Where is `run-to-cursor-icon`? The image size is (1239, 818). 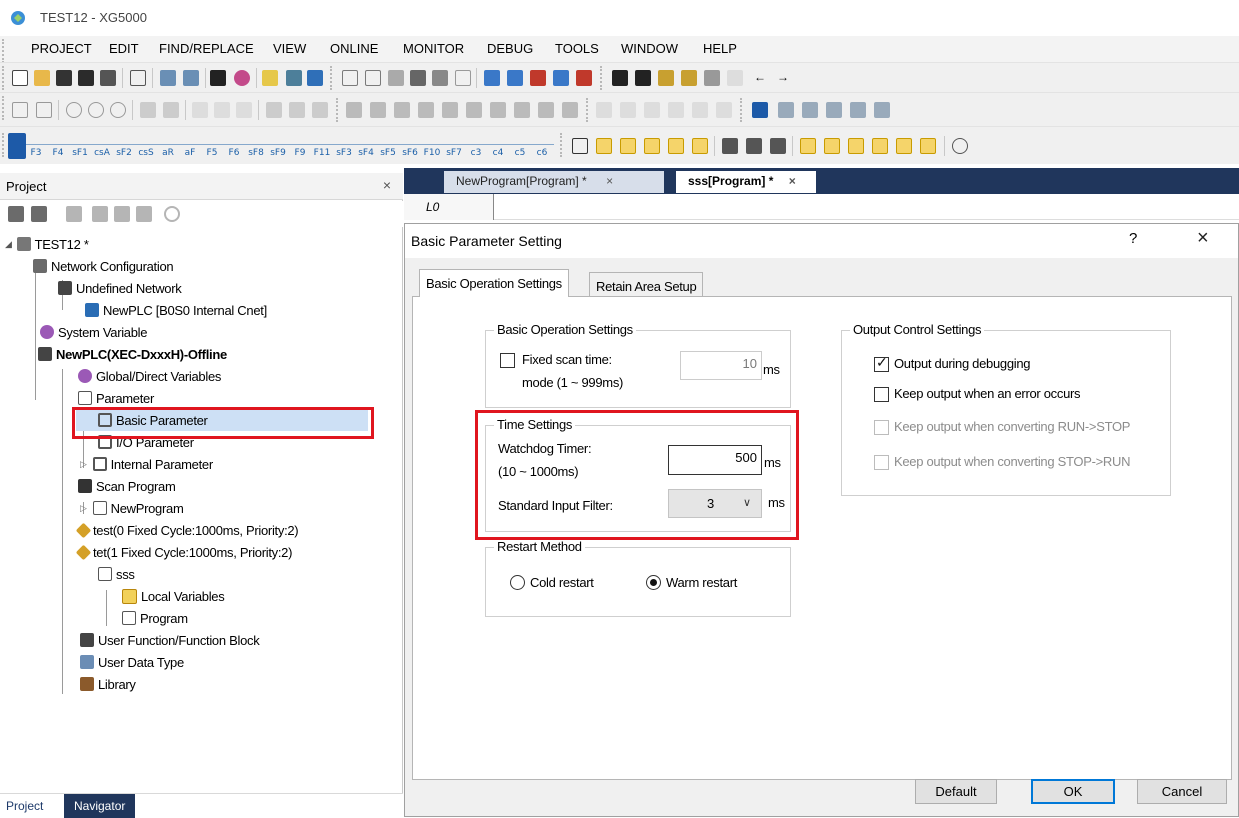
run-to-cursor-icon is located at coordinates (522, 110).